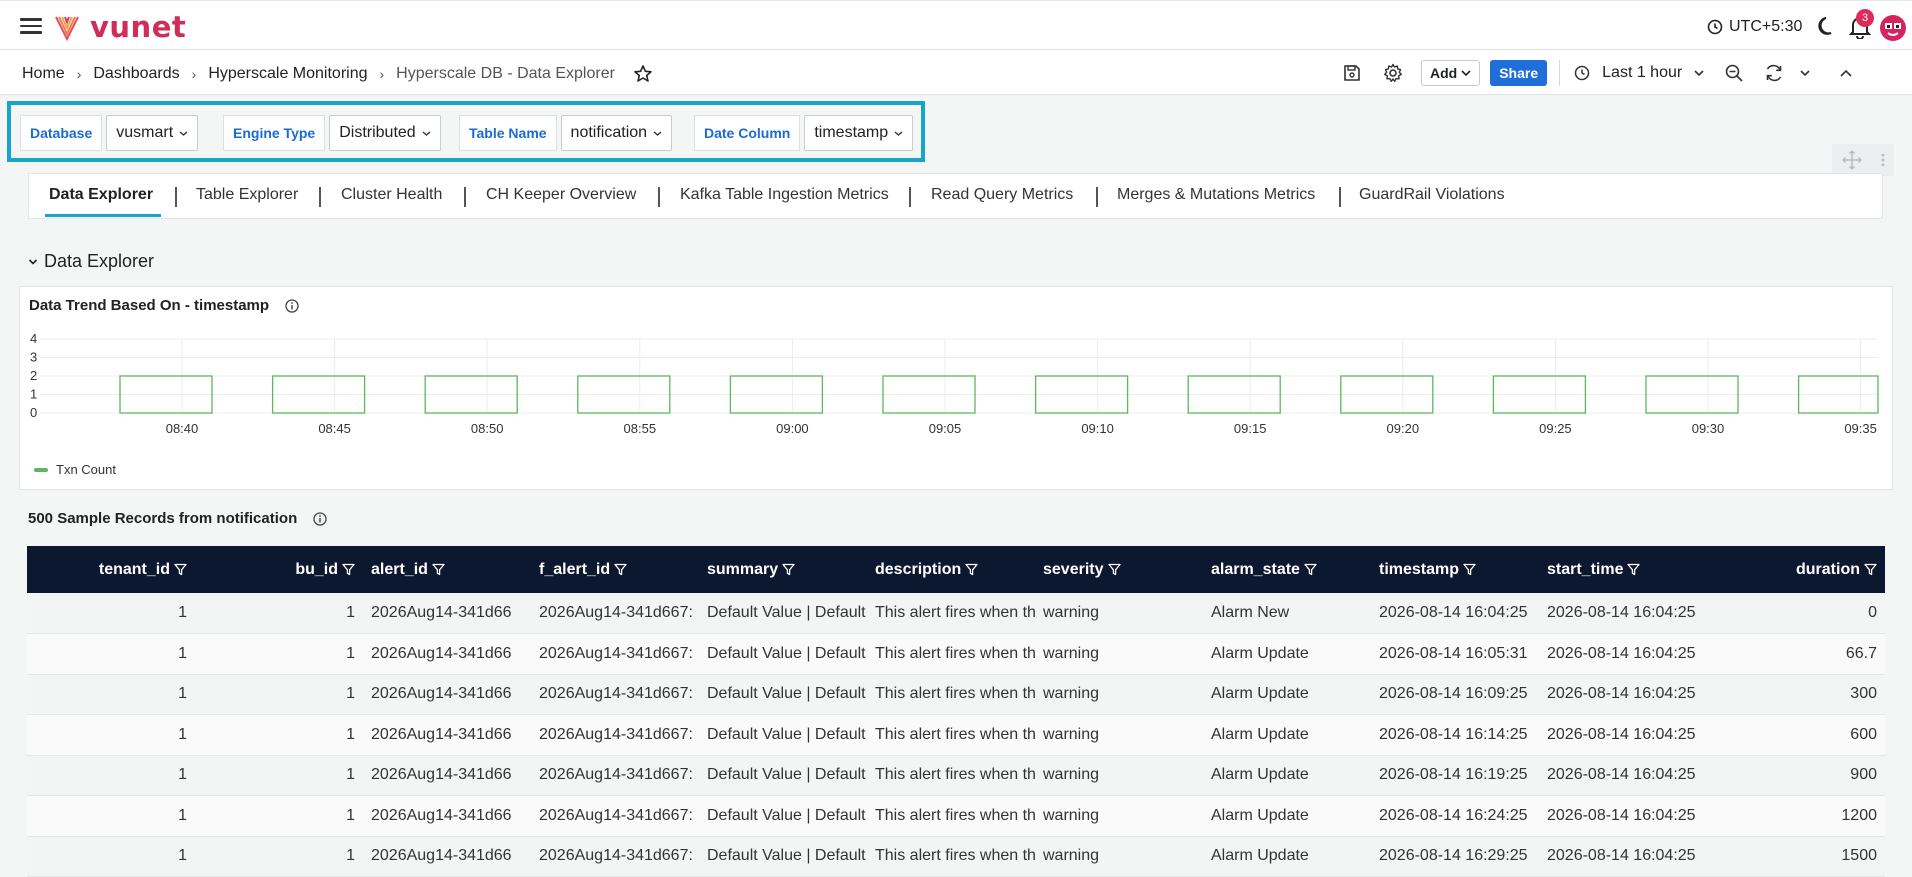 The width and height of the screenshot is (1912, 877). What do you see at coordinates (391, 195) in the screenshot?
I see `tab-cluster-health: Cluster Health` at bounding box center [391, 195].